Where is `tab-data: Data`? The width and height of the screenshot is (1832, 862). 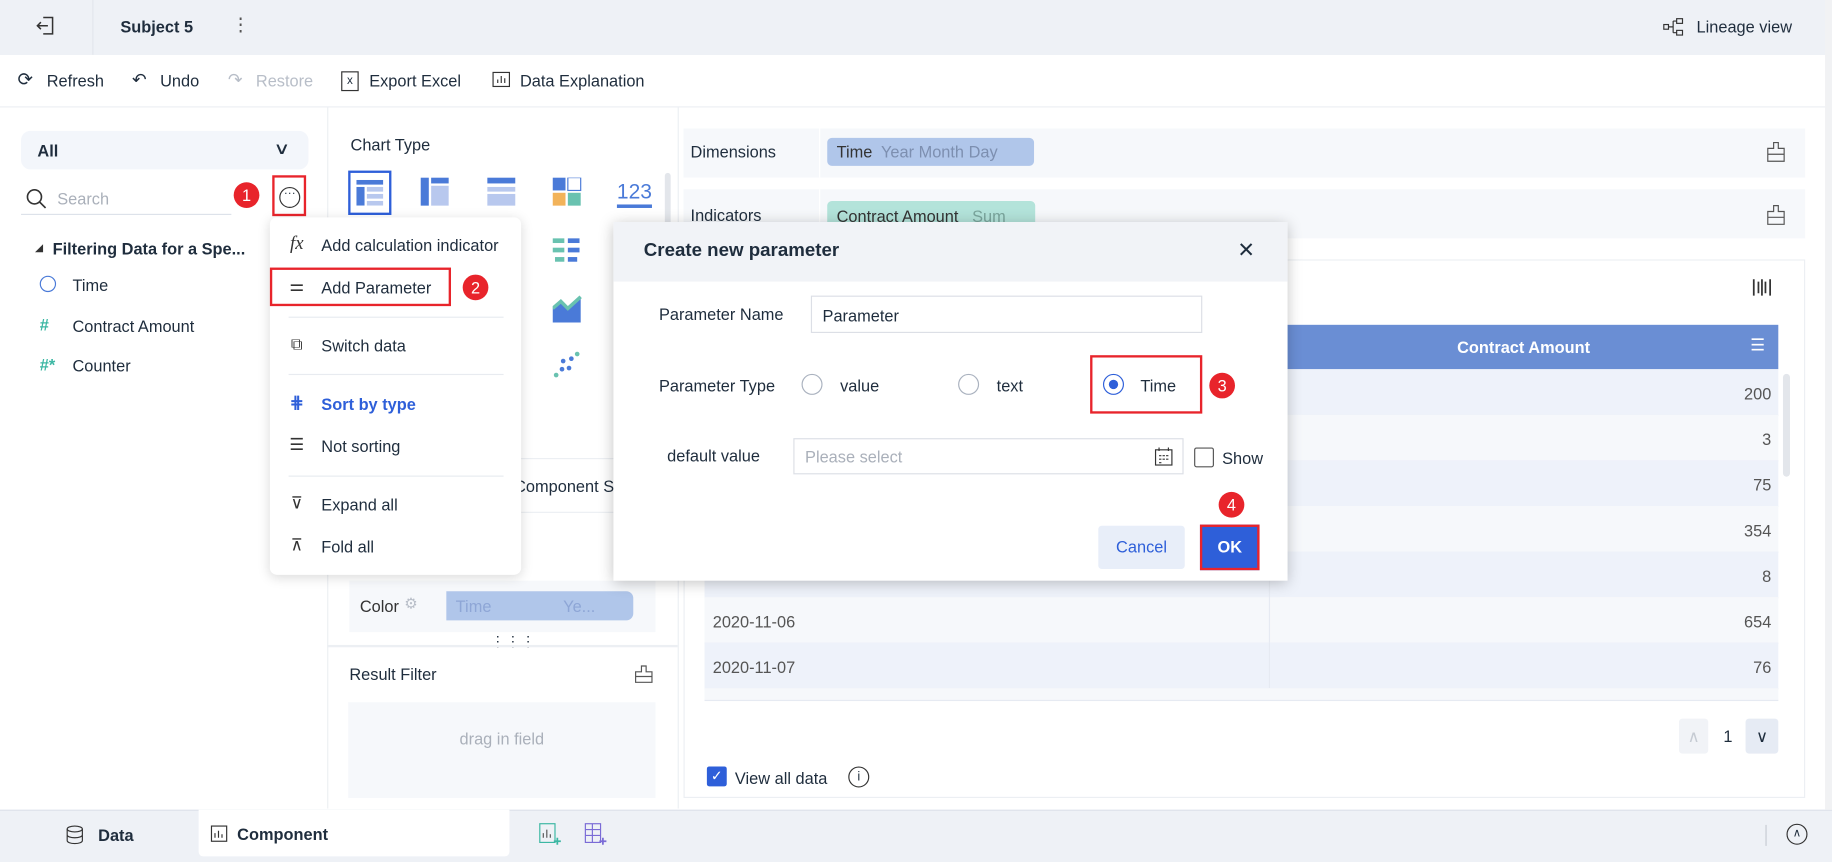
tab-data: Data is located at coordinates (99, 836).